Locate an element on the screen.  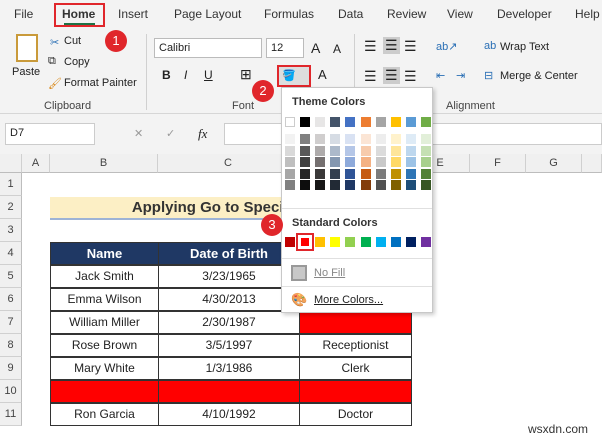
fill-color-button: 🪣 is located at coordinates (294, 76).